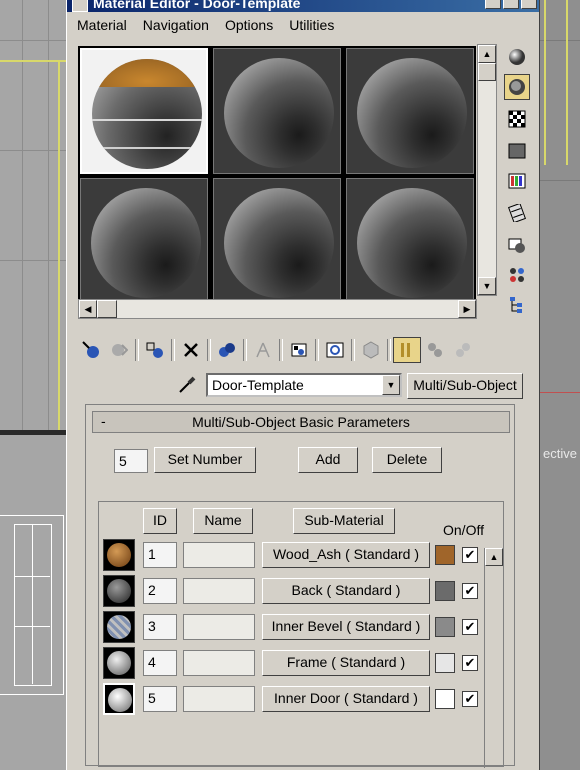  I want to click on id-column-header: ID, so click(160, 521).